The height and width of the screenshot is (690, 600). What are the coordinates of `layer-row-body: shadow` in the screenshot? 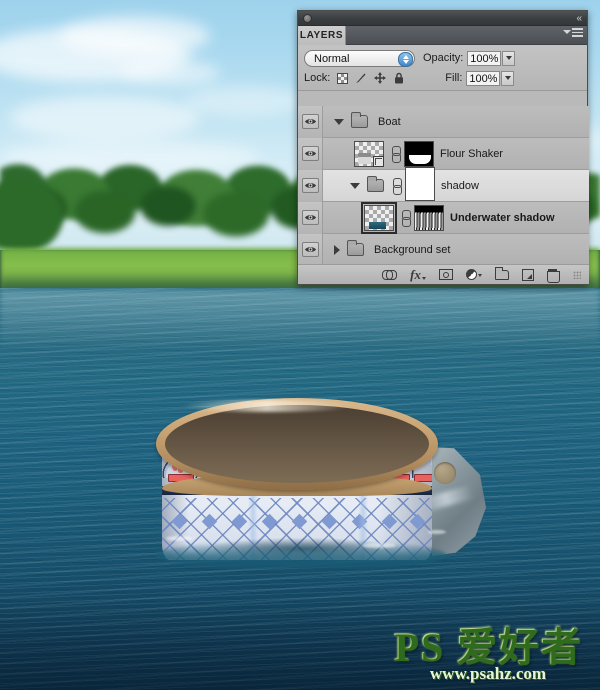 It's located at (456, 184).